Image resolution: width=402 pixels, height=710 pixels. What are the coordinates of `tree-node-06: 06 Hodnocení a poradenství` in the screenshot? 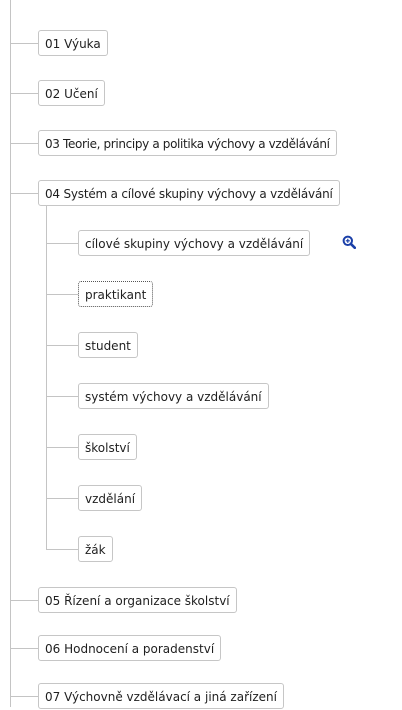 It's located at (130, 648).